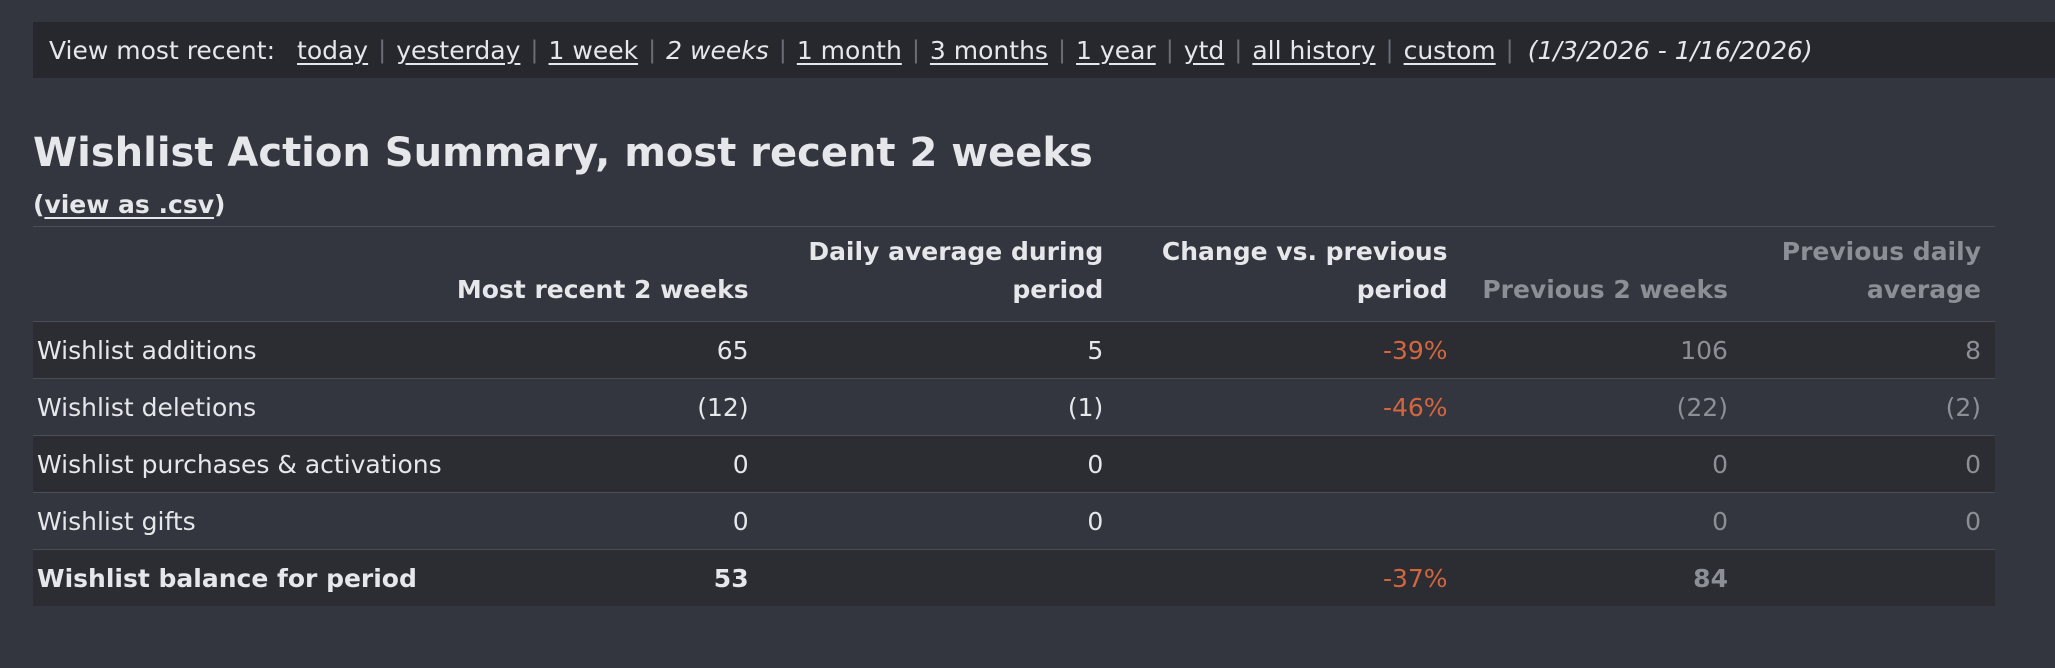 The image size is (2055, 668). Describe the element at coordinates (1289, 407) in the screenshot. I see `cell-change: -46%` at that location.